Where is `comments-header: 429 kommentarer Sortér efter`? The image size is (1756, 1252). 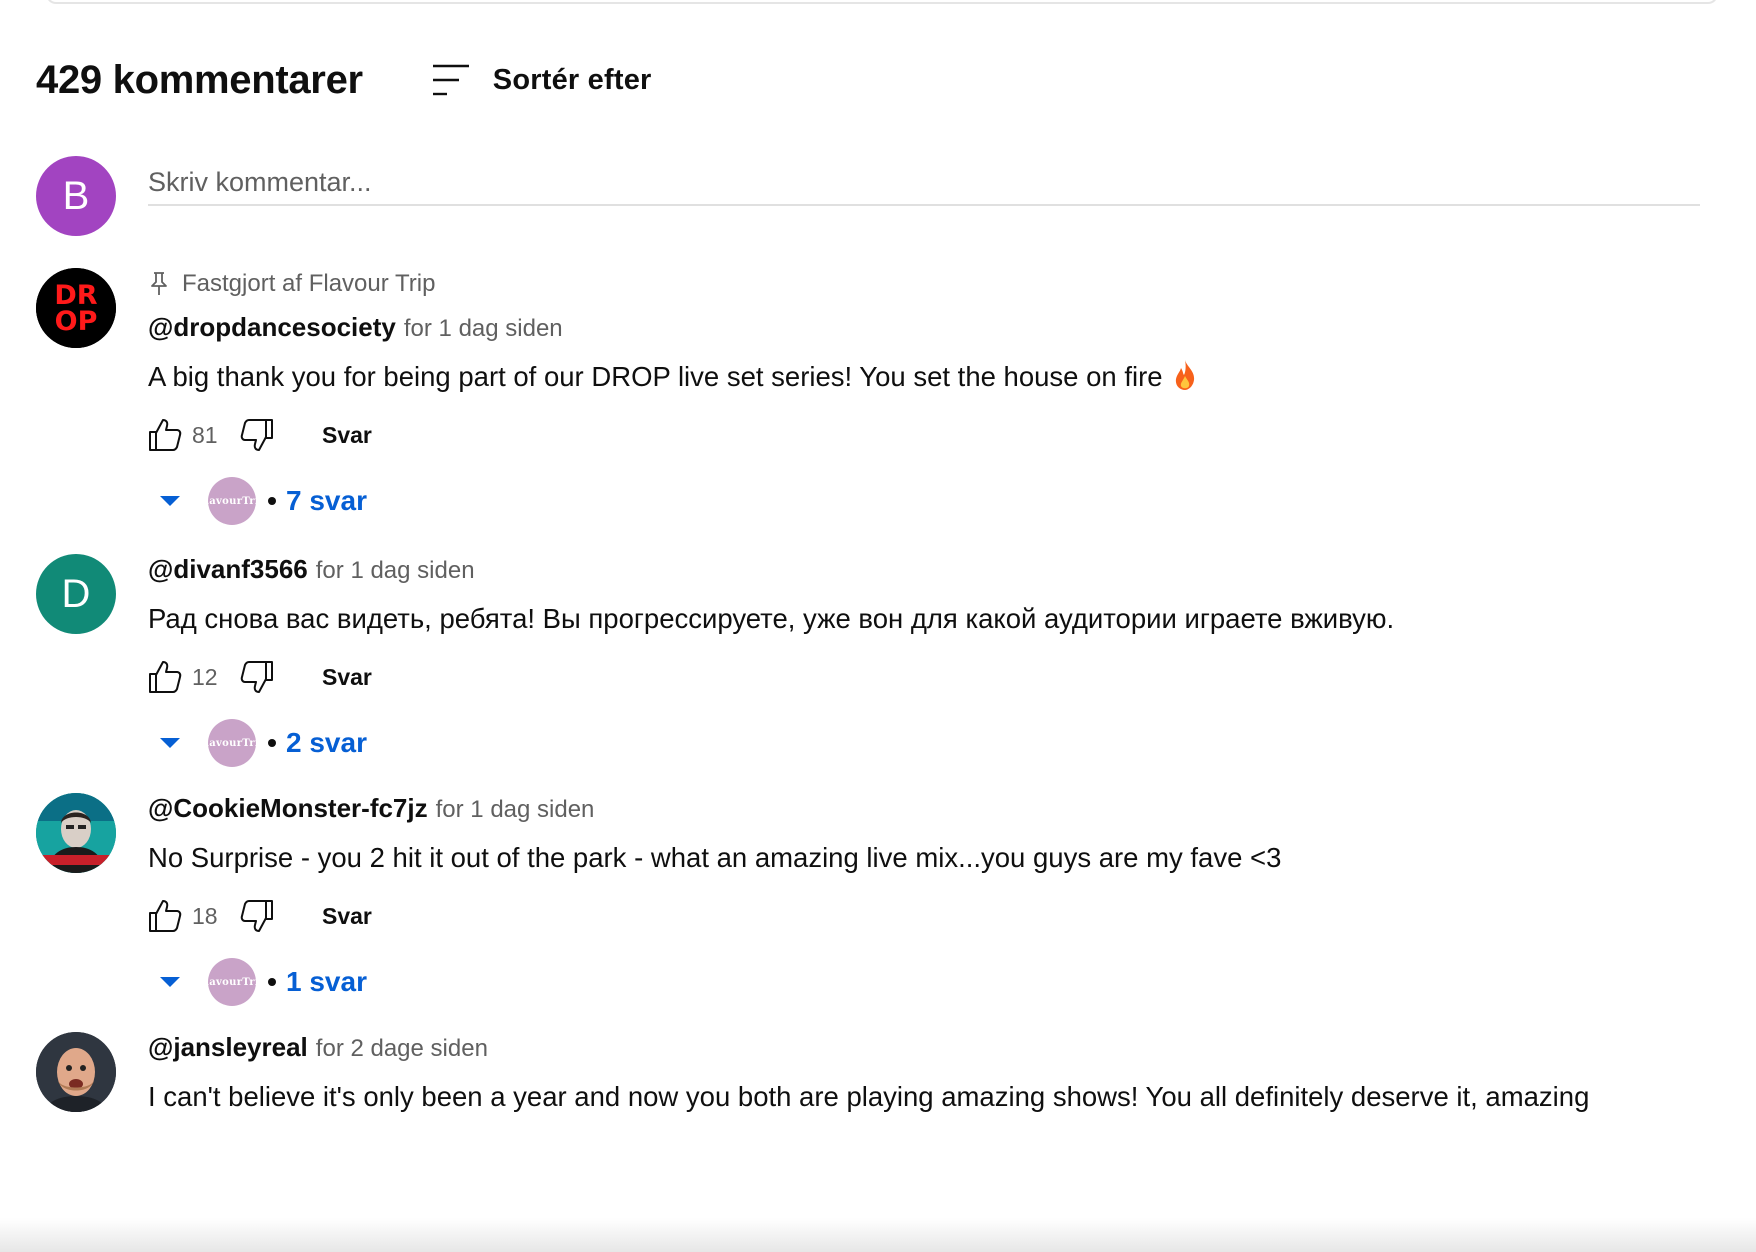
comments-header: 429 kommentarer Sortér efter is located at coordinates (344, 80).